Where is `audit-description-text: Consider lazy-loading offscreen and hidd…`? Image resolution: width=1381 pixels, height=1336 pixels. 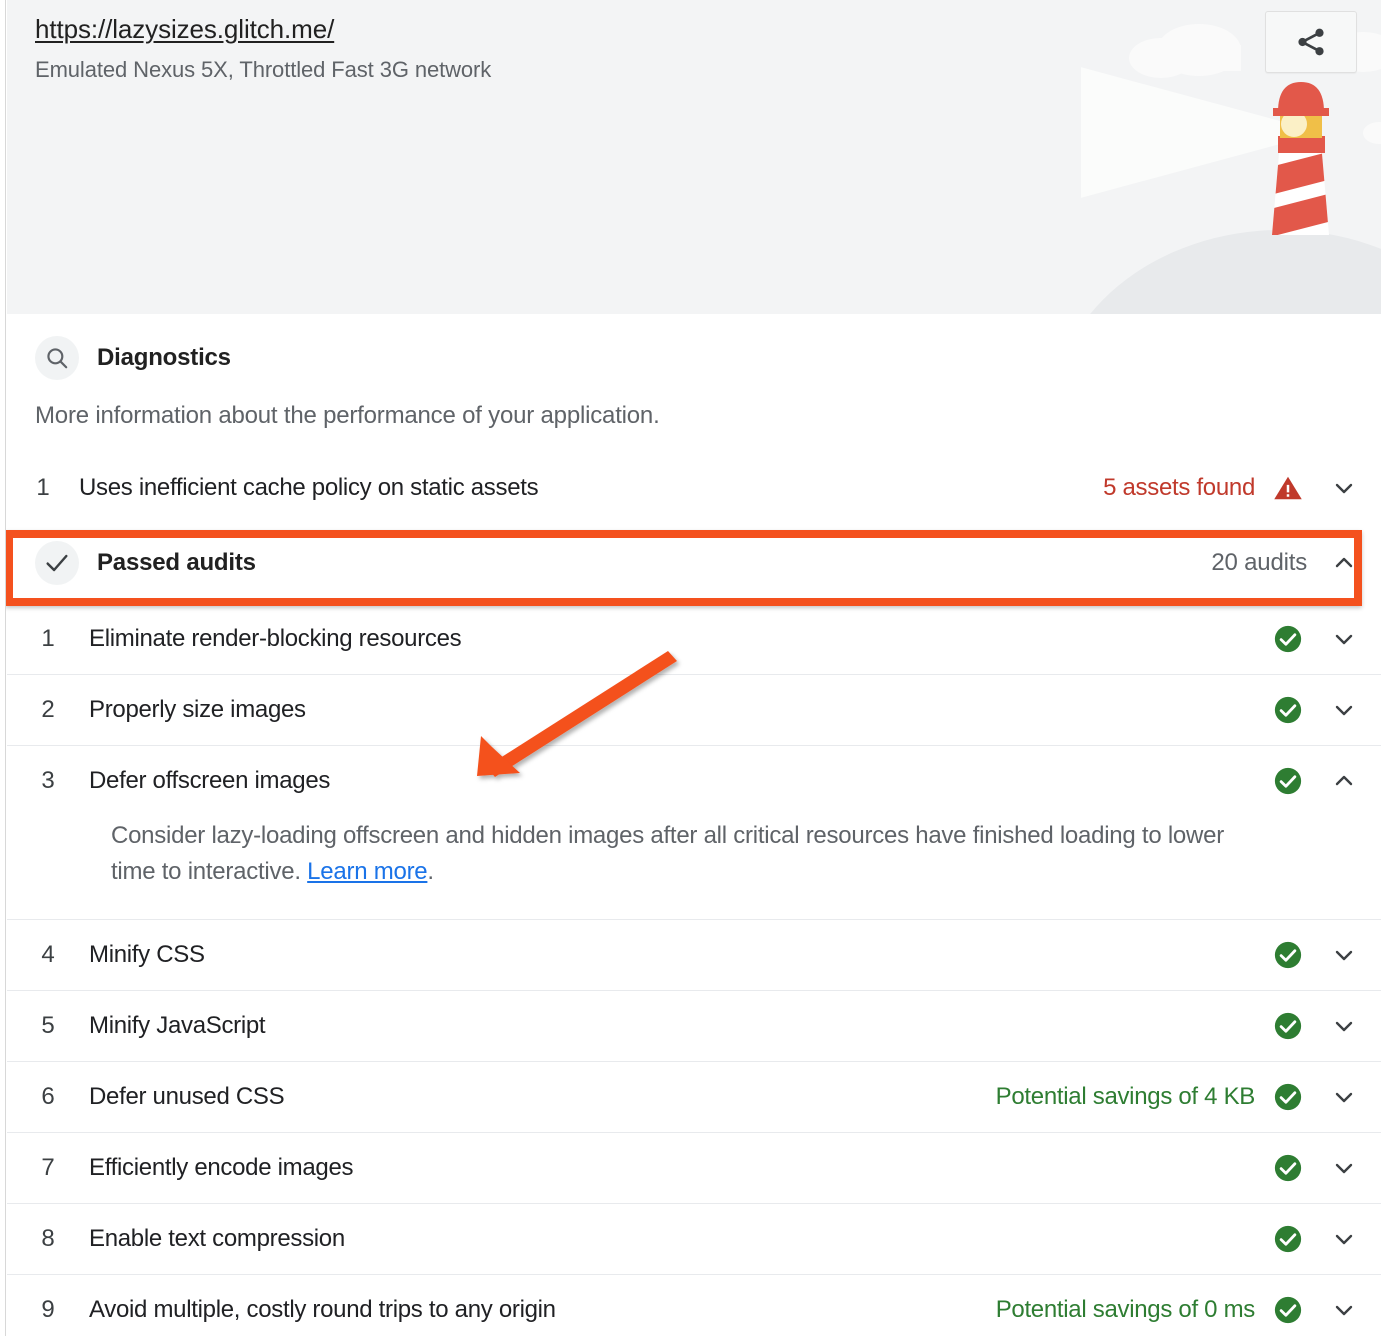 audit-description-text: Consider lazy-loading offscreen and hidd… is located at coordinates (667, 853).